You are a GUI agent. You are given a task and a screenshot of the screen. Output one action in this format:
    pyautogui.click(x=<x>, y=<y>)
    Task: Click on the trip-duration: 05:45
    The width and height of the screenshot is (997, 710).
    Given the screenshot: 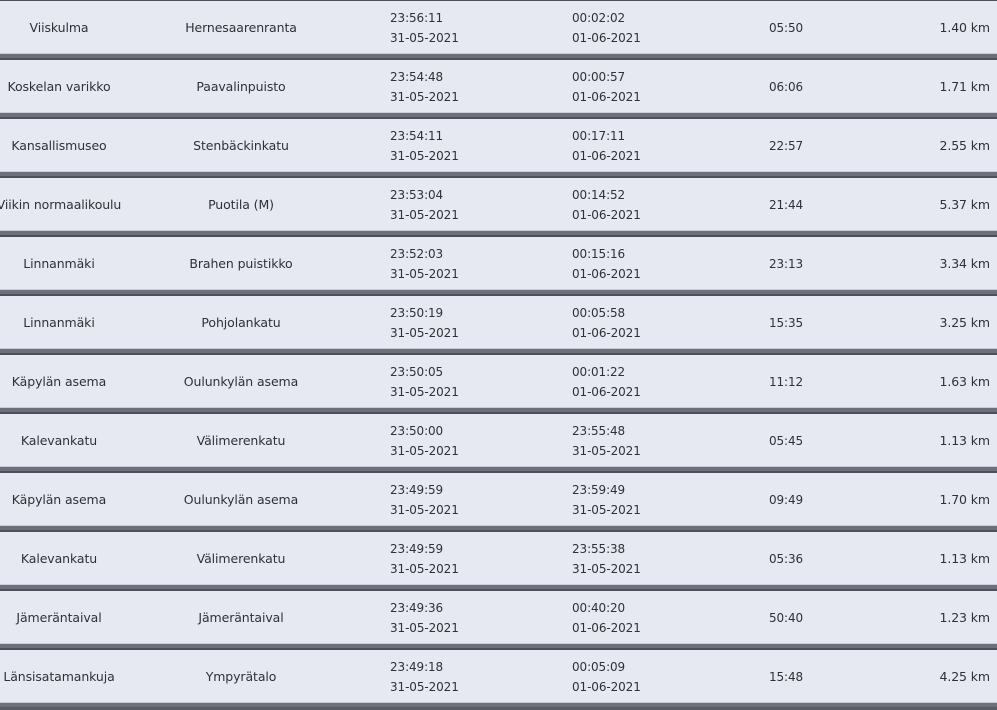 What is the action you would take?
    pyautogui.click(x=786, y=440)
    